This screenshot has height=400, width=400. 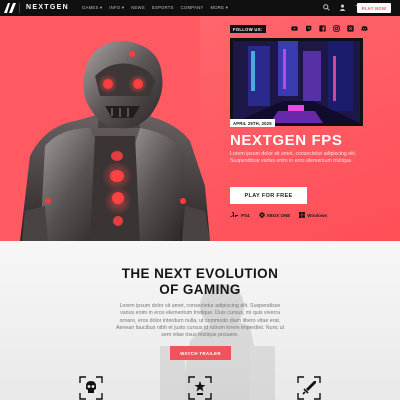 What do you see at coordinates (302, 215) in the screenshot?
I see `windows-icon` at bounding box center [302, 215].